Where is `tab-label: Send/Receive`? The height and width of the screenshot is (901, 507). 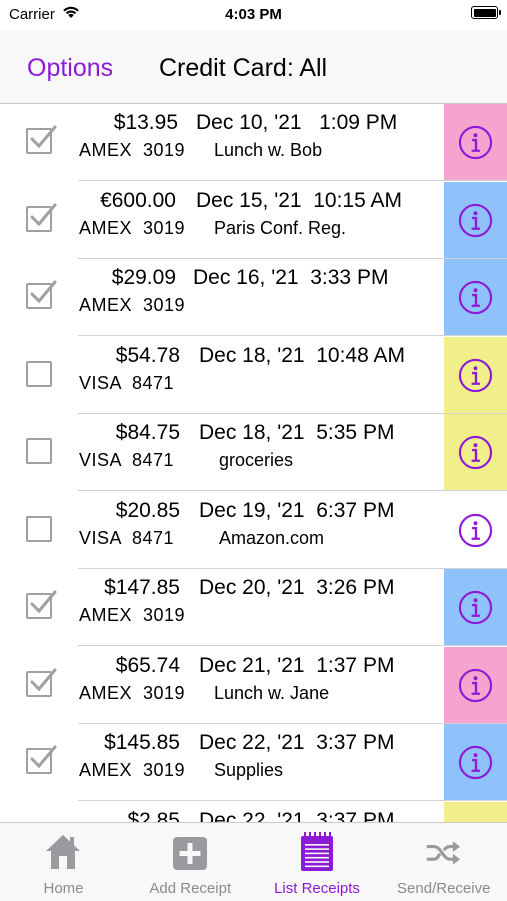 tab-label: Send/Receive is located at coordinates (444, 888).